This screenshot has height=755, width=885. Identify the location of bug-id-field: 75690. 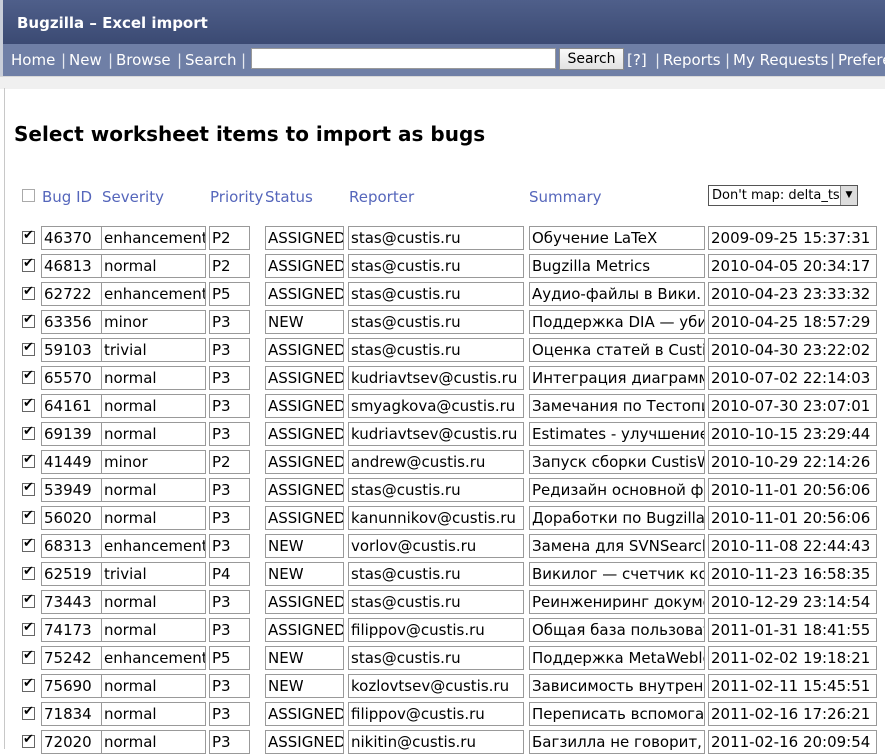
(73, 686).